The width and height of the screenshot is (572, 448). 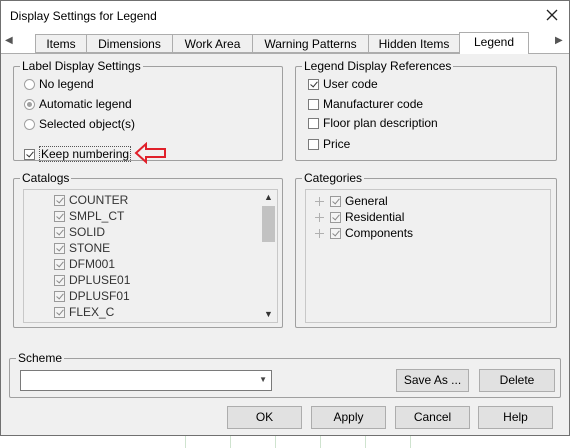 What do you see at coordinates (268, 256) in the screenshot?
I see `catalog-scrollbar: ▲ ▼` at bounding box center [268, 256].